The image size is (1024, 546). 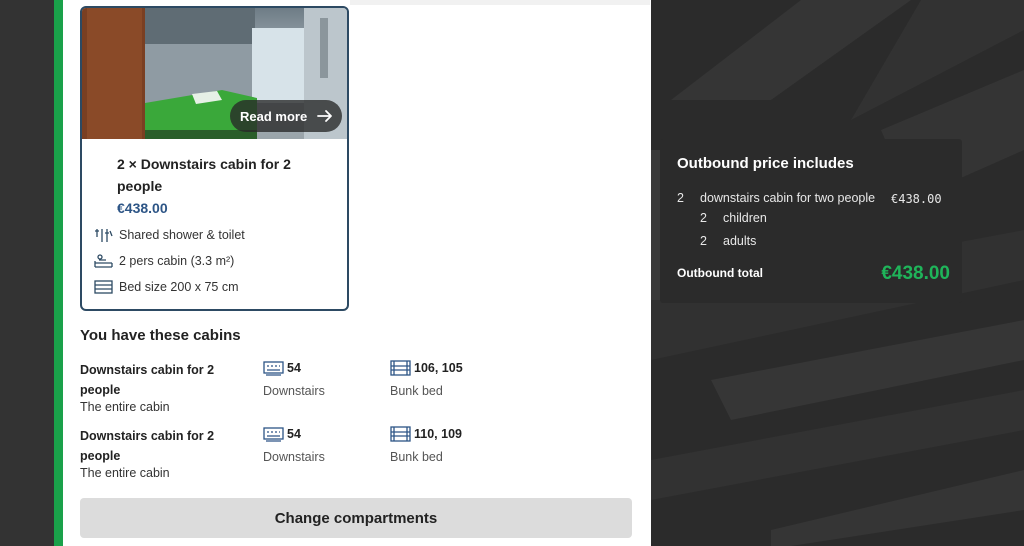 What do you see at coordinates (177, 261) in the screenshot?
I see `feature-label: 2 pers cabin (3.3 m²)` at bounding box center [177, 261].